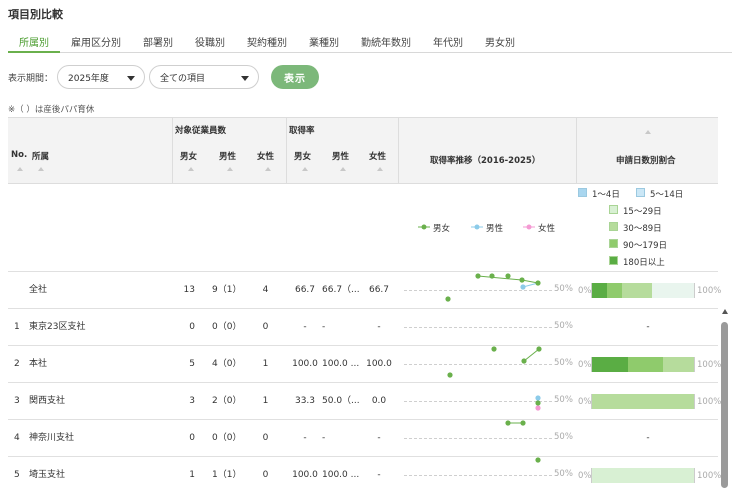 The height and width of the screenshot is (488, 740). Describe the element at coordinates (448, 41) in the screenshot. I see `tab-age: 年代別` at that location.